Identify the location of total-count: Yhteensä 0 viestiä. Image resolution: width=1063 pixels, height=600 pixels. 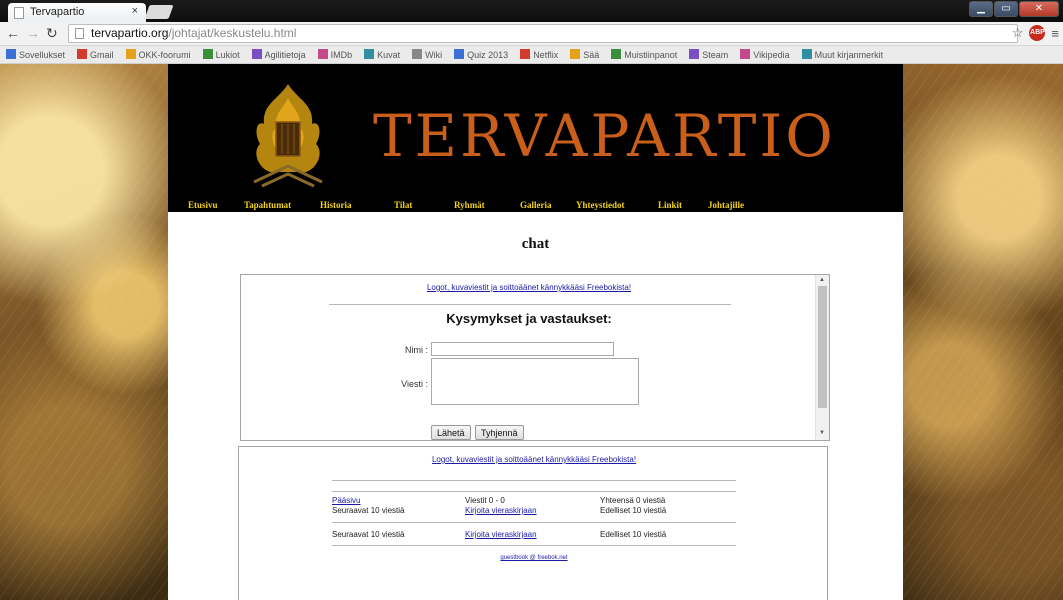
(633, 500).